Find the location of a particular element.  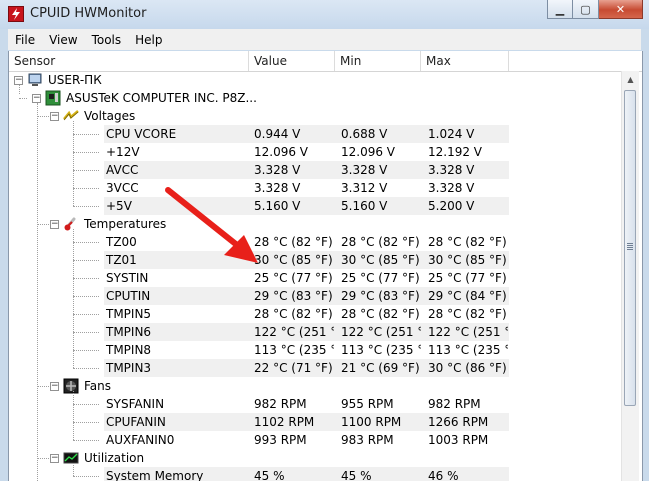

sensor-name: CPUTIN is located at coordinates (128, 296).